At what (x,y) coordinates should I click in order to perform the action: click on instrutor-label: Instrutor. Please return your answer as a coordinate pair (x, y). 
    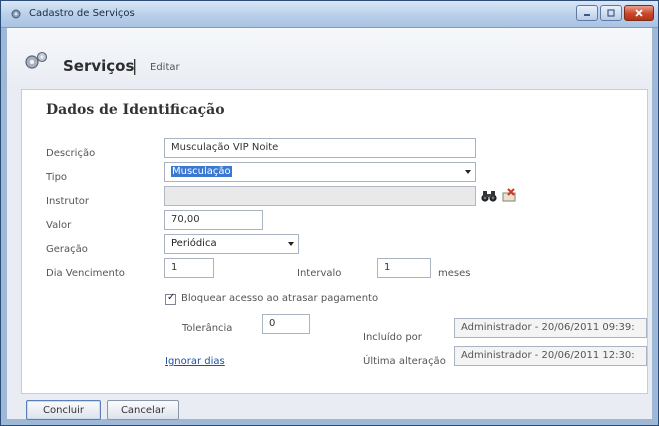
    Looking at the image, I should click on (68, 201).